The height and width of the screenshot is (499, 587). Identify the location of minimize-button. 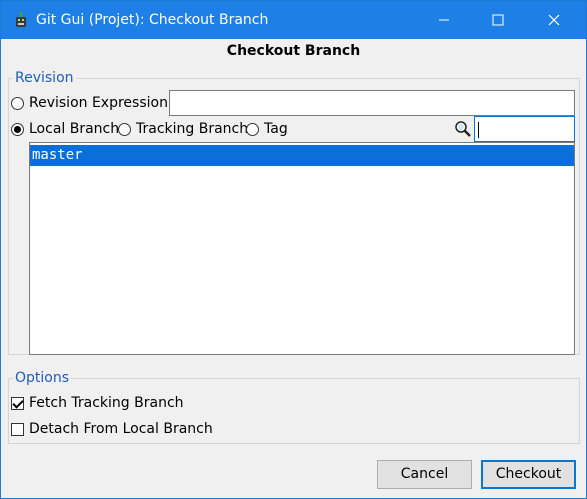
(444, 20).